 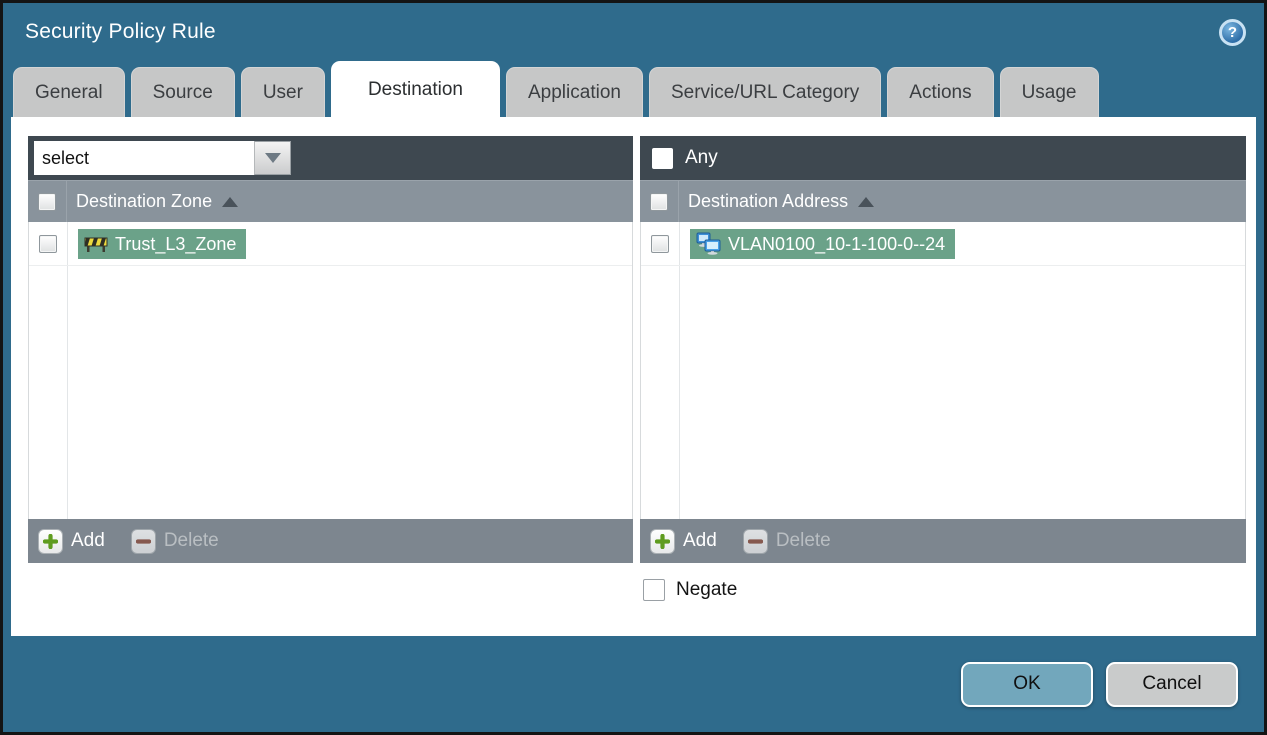 I want to click on tab-general: General, so click(x=69, y=92).